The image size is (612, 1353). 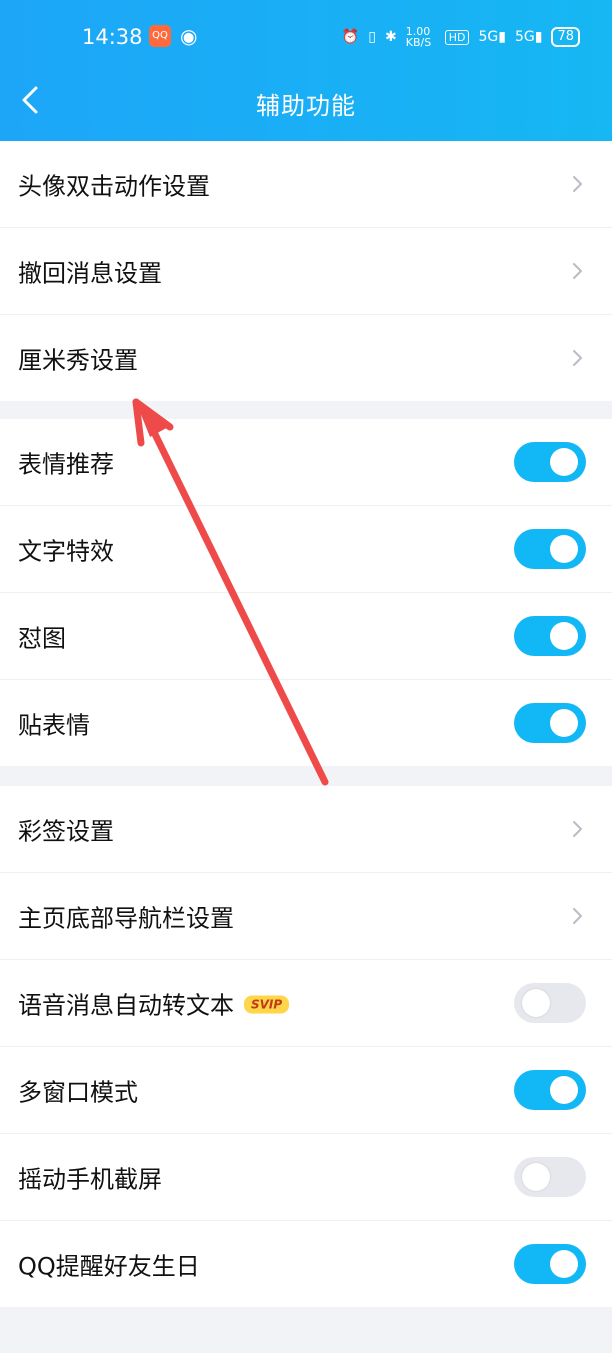 What do you see at coordinates (457, 37) in the screenshot?
I see `hd-icon: HD` at bounding box center [457, 37].